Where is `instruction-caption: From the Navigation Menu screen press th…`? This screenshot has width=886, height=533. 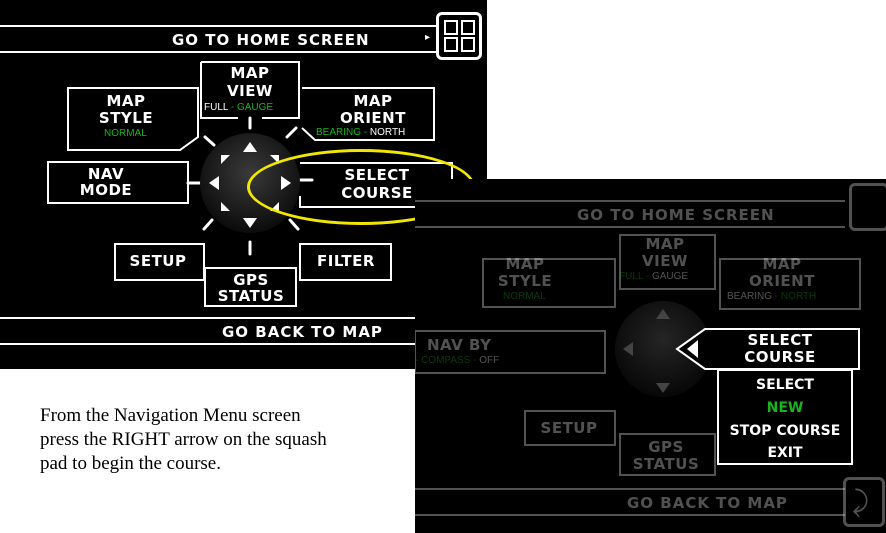 instruction-caption: From the Navigation Menu screen press th… is located at coordinates (183, 439).